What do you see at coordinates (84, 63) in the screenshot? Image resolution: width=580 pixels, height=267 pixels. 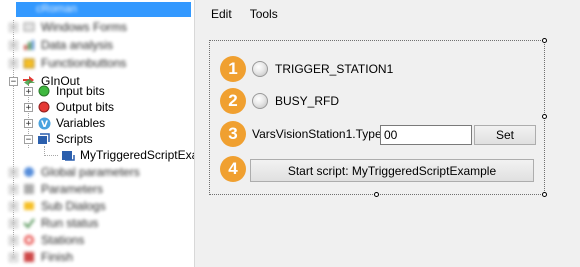 I see `tree-item-label: Functionbuttons` at bounding box center [84, 63].